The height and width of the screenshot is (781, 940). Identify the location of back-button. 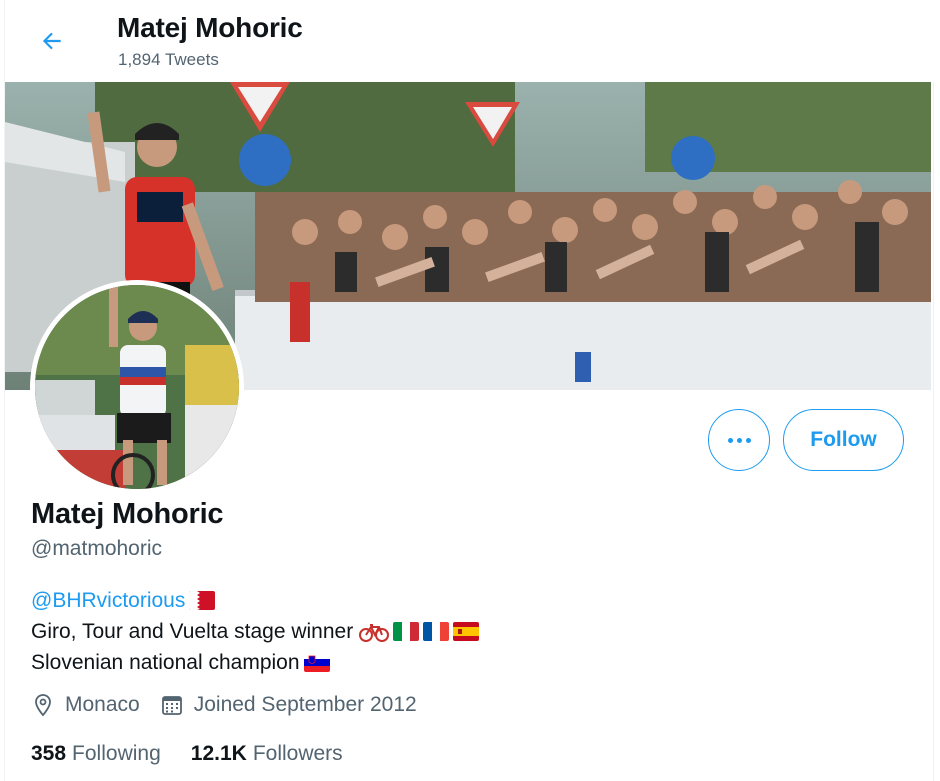
(52, 41).